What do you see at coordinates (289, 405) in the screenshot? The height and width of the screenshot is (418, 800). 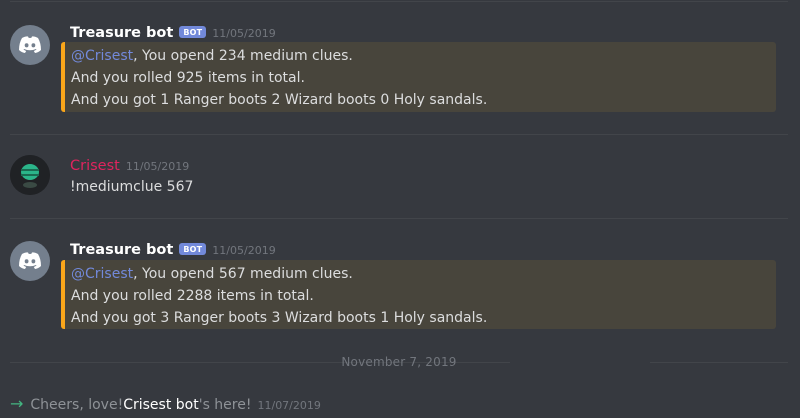 I see `timestamp: 11/07/2019` at bounding box center [289, 405].